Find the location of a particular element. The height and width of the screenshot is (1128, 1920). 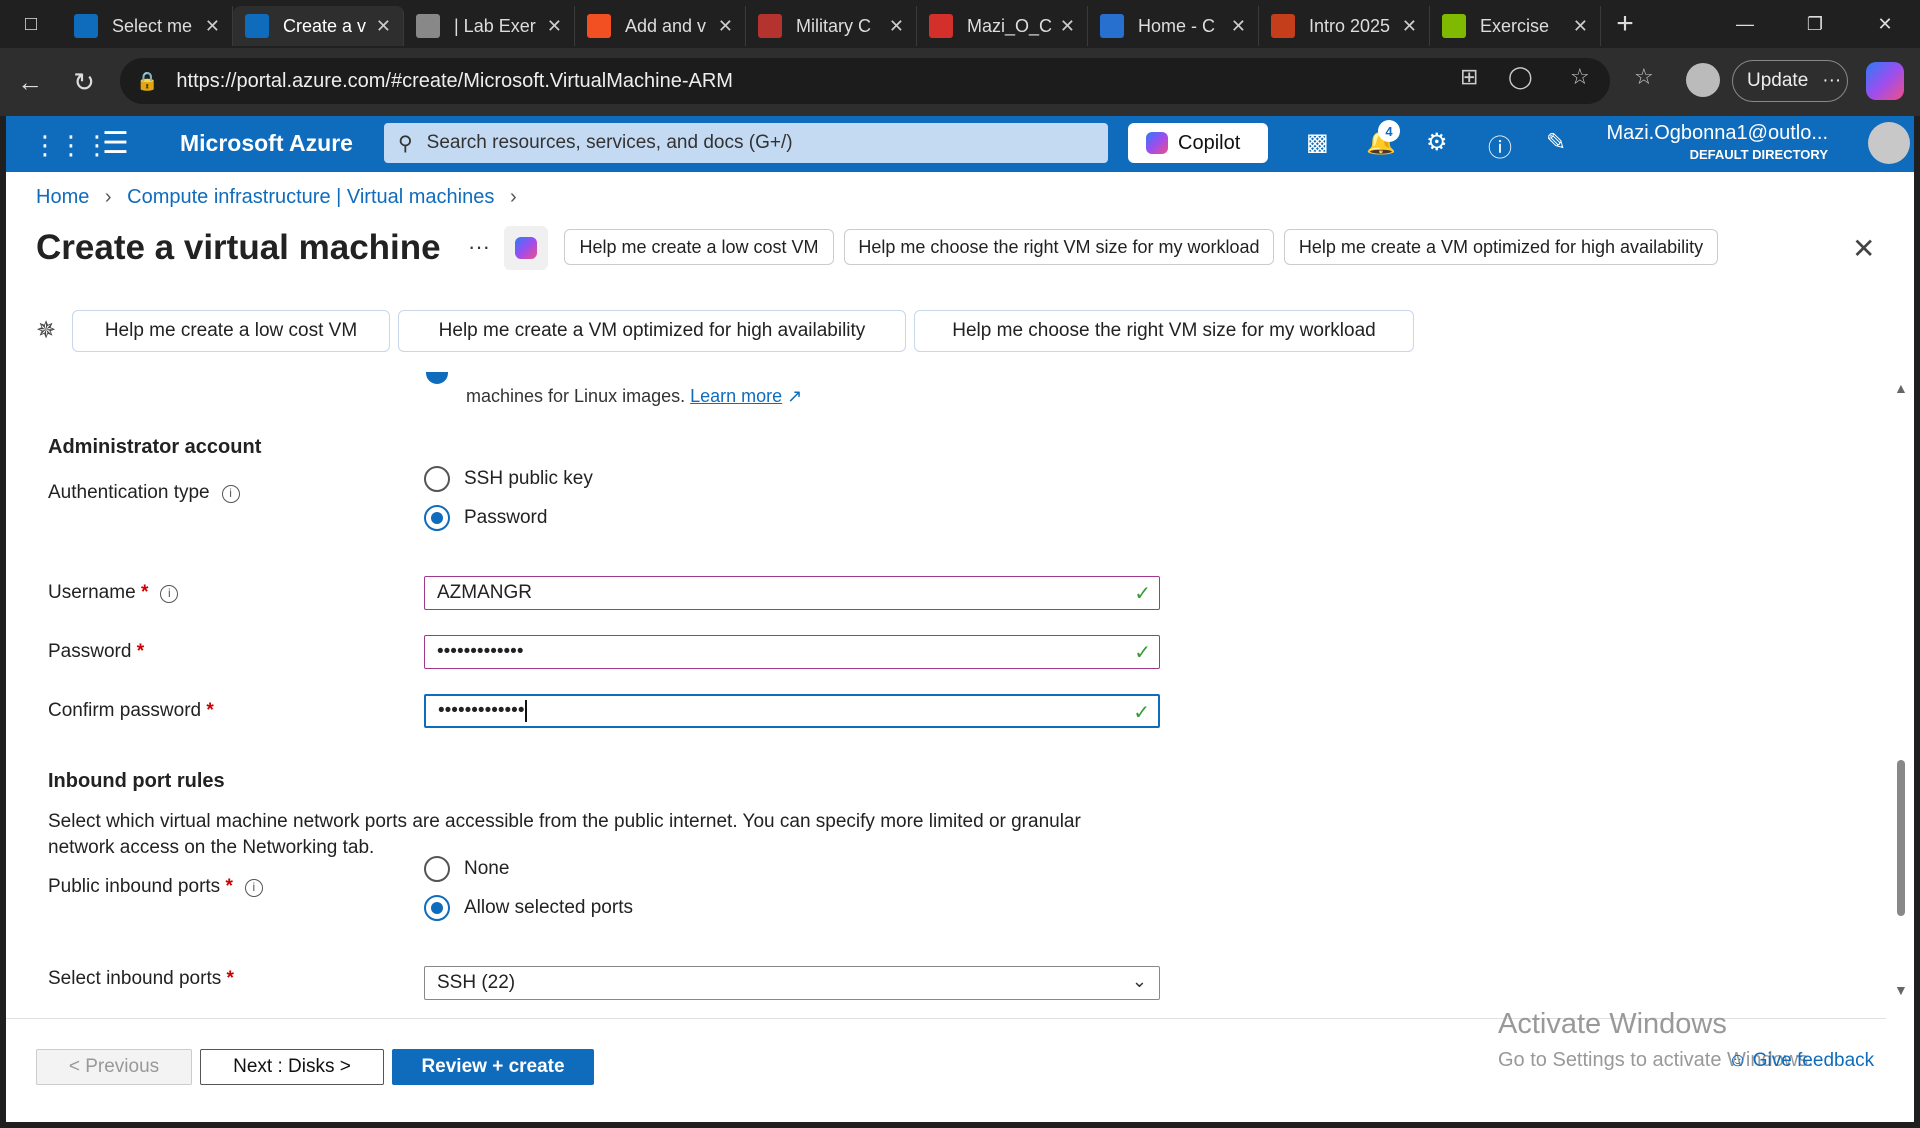

select-ports-dropdown: SSH (22) ⌄ is located at coordinates (792, 983).